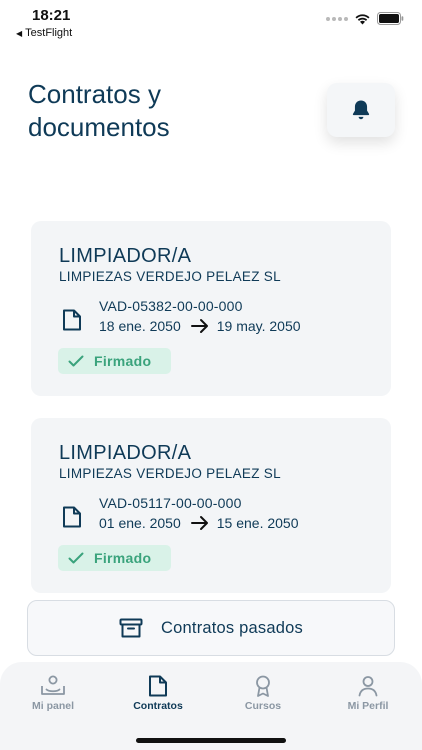 This screenshot has width=422, height=750. Describe the element at coordinates (158, 706) in the screenshot. I see `tab-label: Contratos` at that location.